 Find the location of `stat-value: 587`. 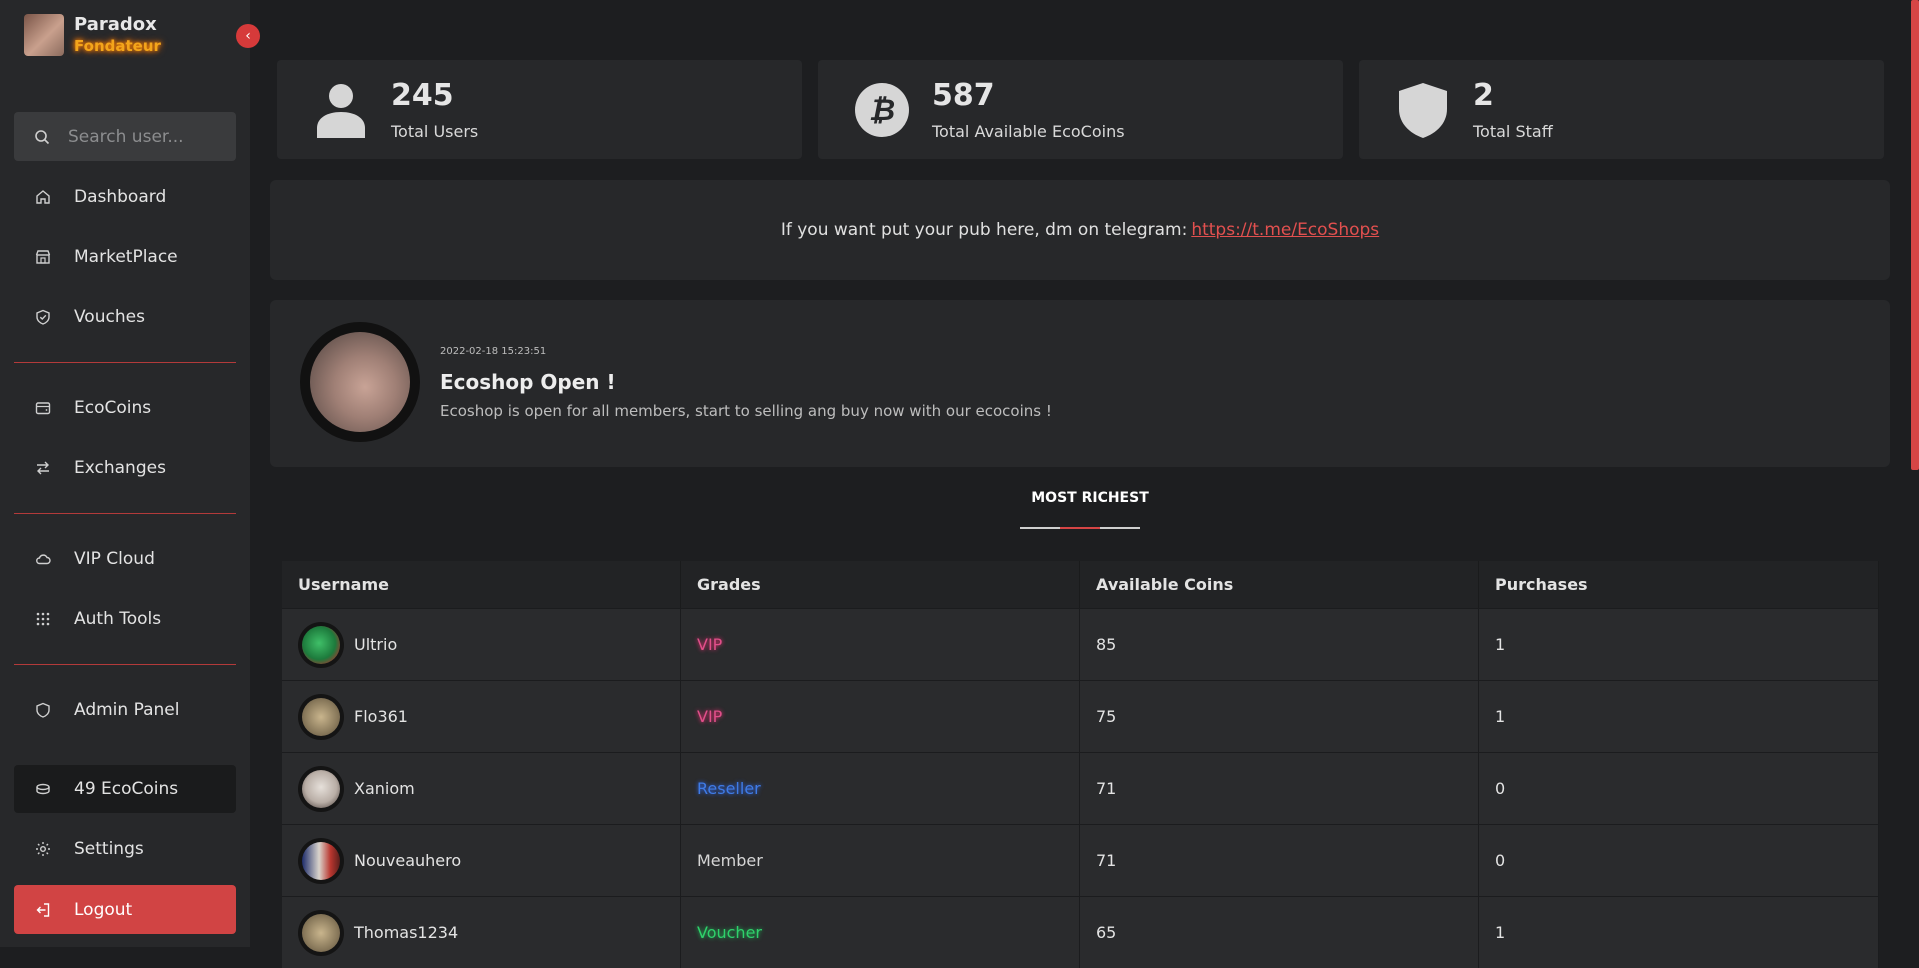

stat-value: 587 is located at coordinates (963, 95).